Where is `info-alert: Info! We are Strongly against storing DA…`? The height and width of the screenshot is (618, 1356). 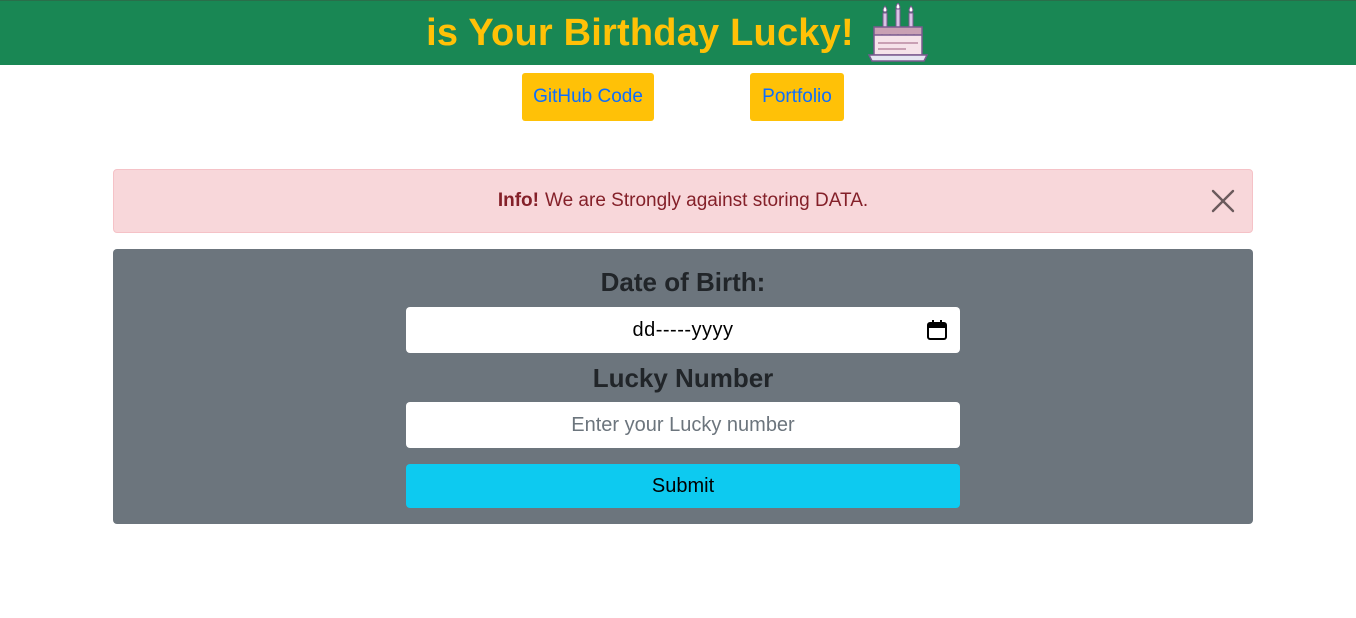 info-alert: Info! We are Strongly against storing DA… is located at coordinates (683, 201).